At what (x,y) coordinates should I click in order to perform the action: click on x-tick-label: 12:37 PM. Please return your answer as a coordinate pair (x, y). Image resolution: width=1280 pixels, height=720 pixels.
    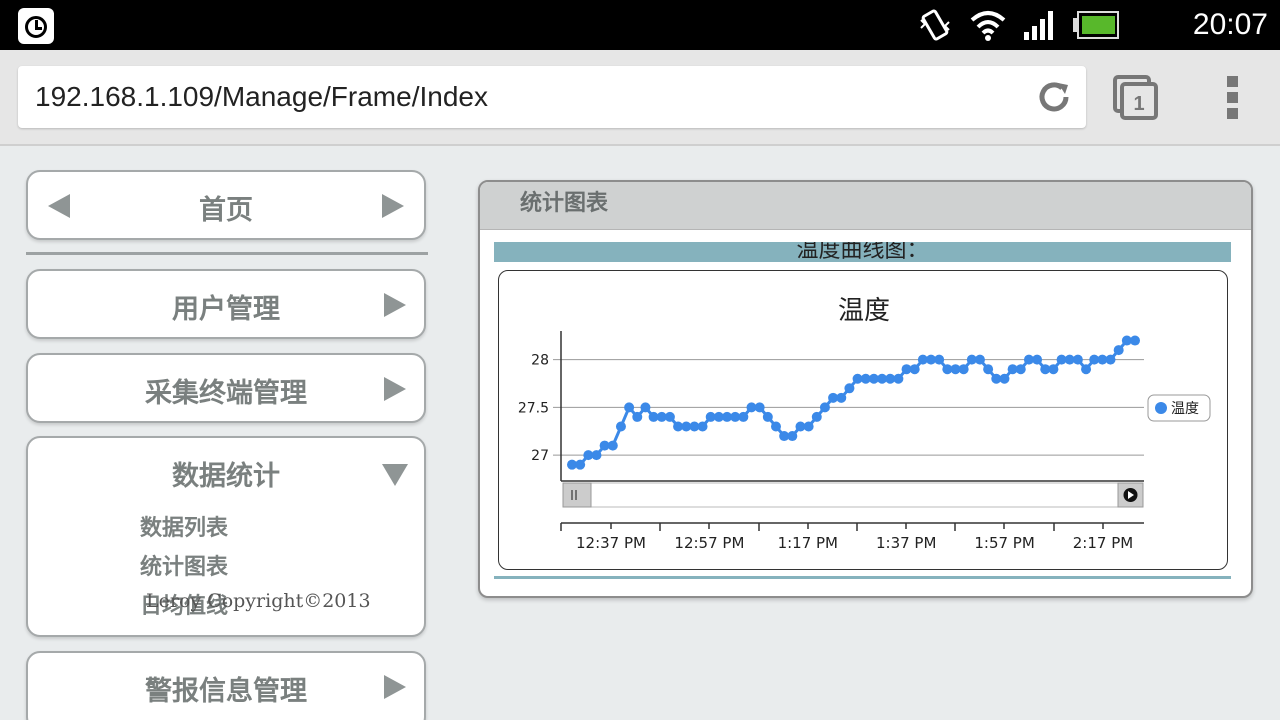
    Looking at the image, I should click on (611, 543).